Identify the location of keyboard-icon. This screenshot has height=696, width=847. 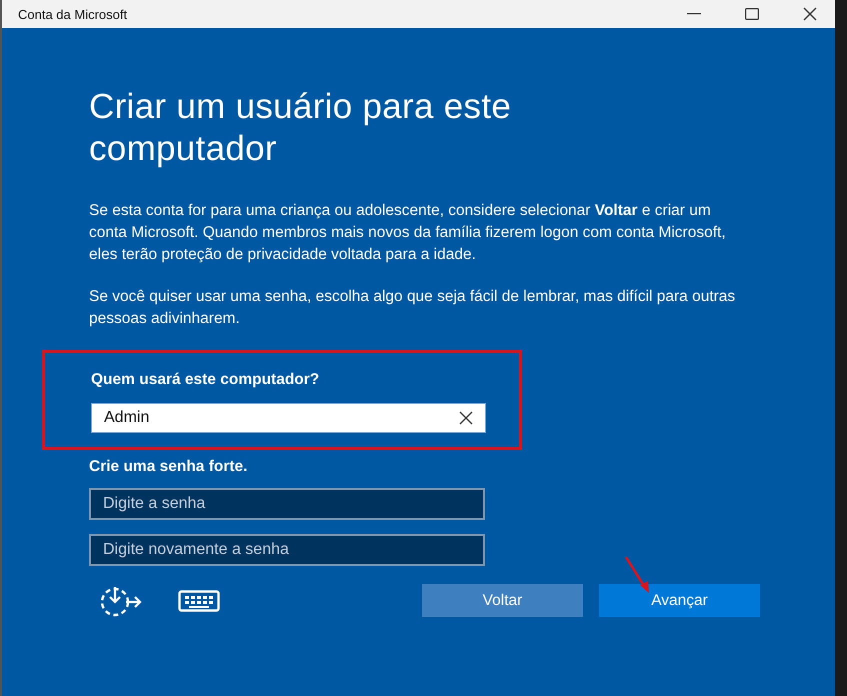
(199, 601).